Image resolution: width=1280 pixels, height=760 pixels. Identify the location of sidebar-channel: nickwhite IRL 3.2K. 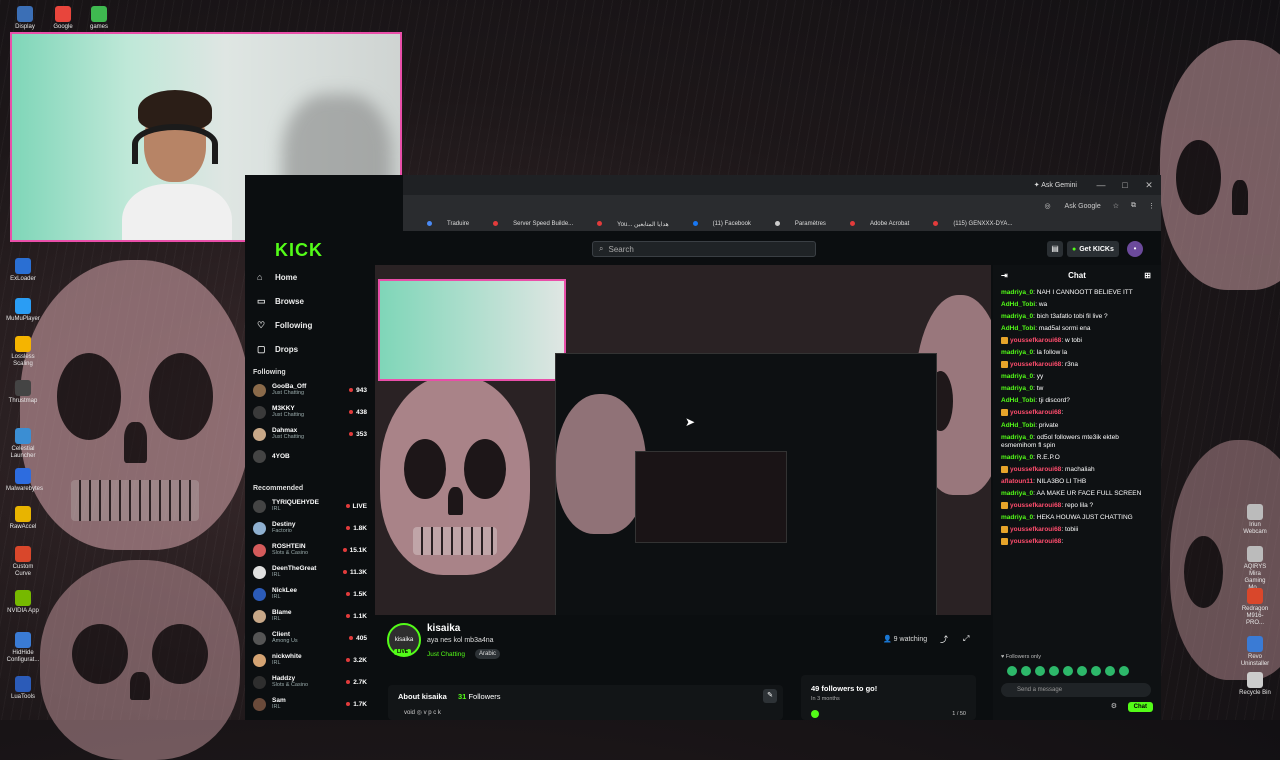
(308, 660).